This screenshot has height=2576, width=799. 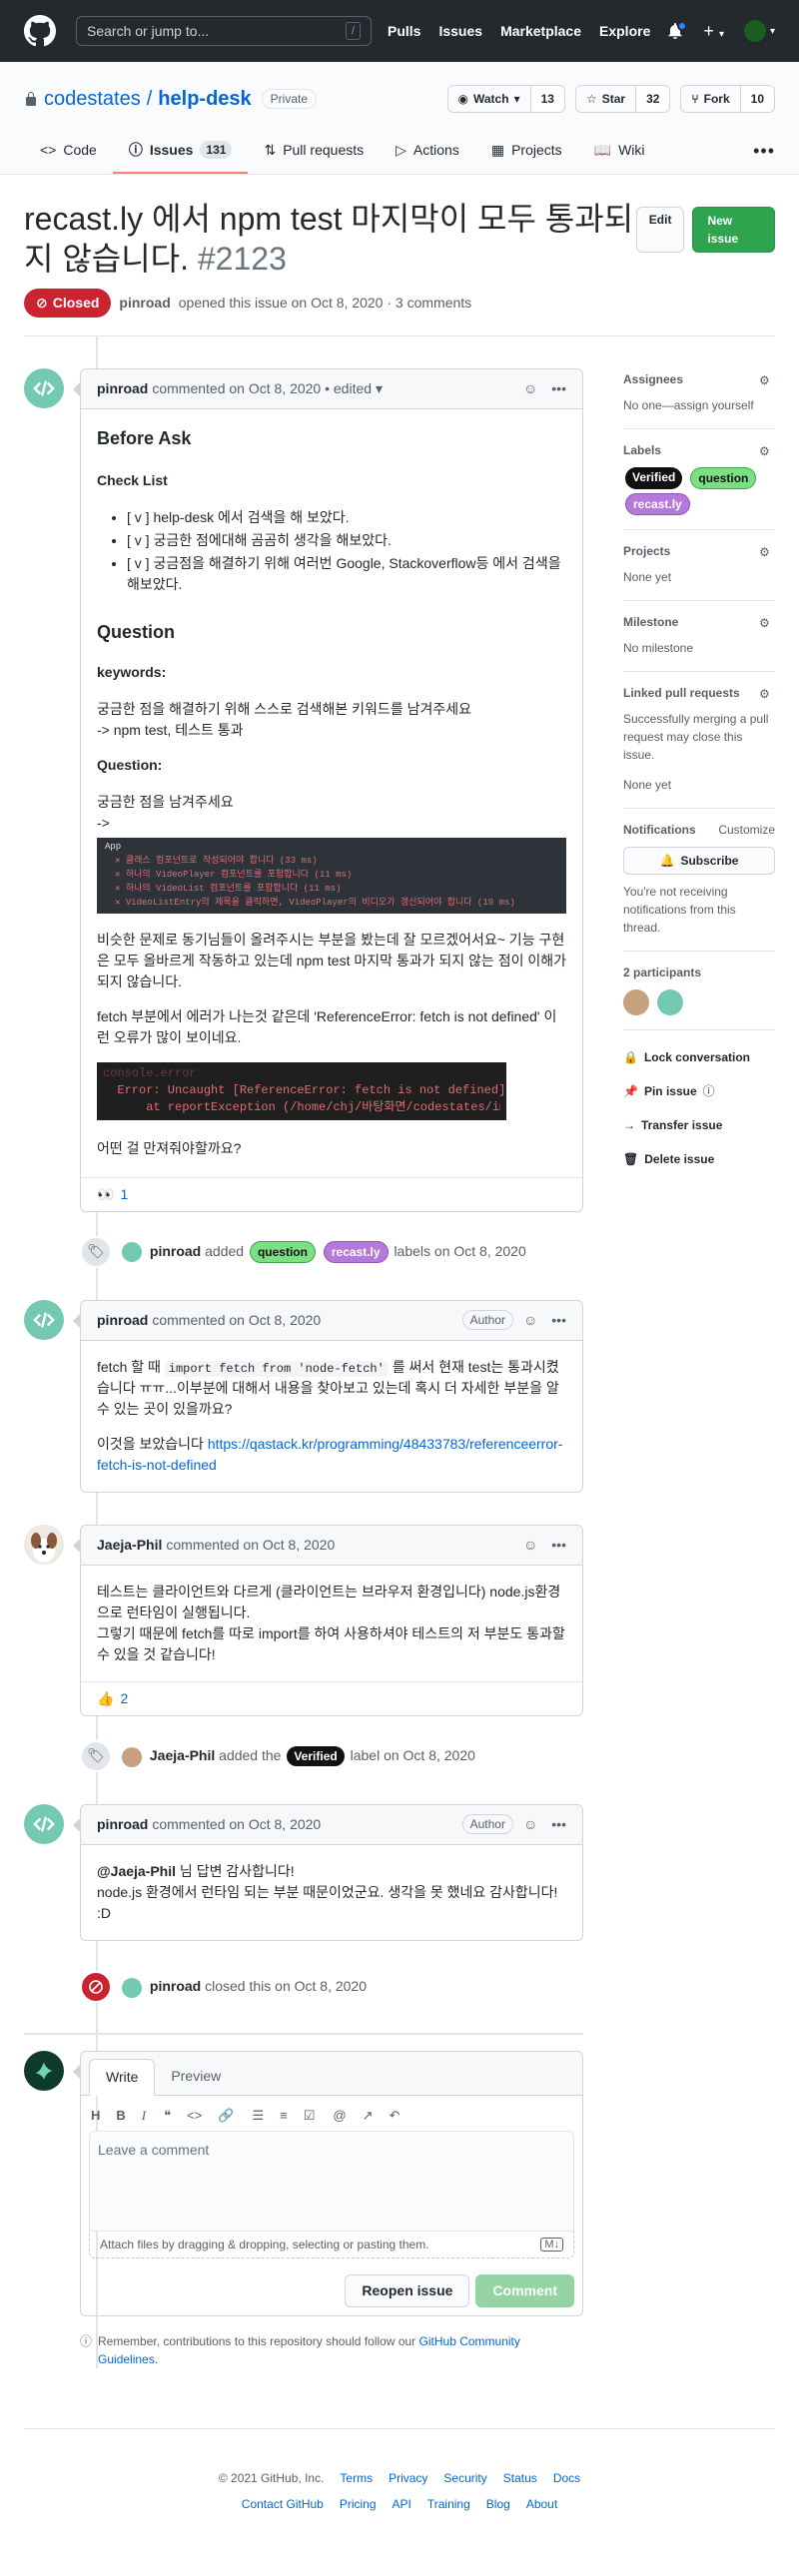 I want to click on delete-issue-button: 🗑 Delete issue, so click(x=699, y=1159).